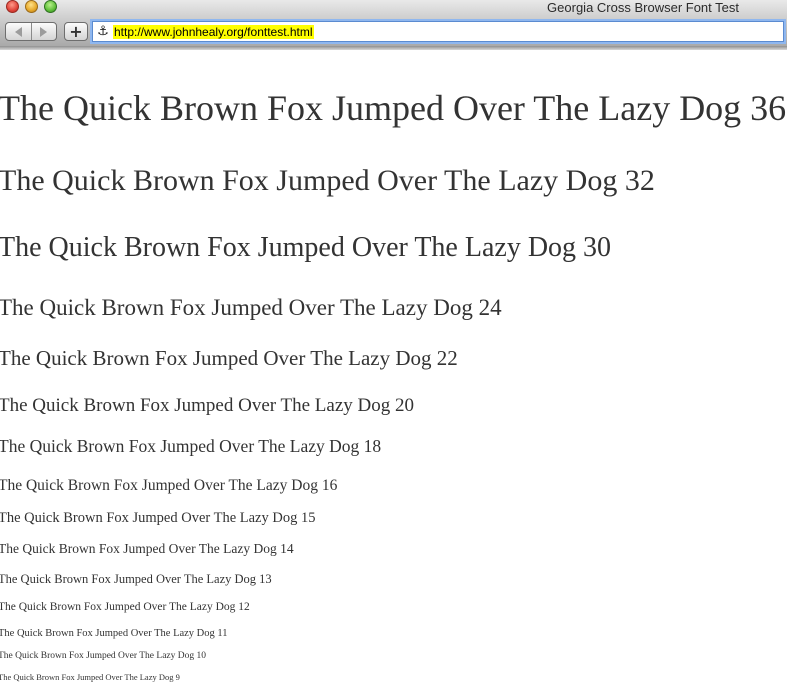 The height and width of the screenshot is (691, 787). What do you see at coordinates (393, 9) in the screenshot?
I see `title-bar: Georgia Cross Browser Font Test` at bounding box center [393, 9].